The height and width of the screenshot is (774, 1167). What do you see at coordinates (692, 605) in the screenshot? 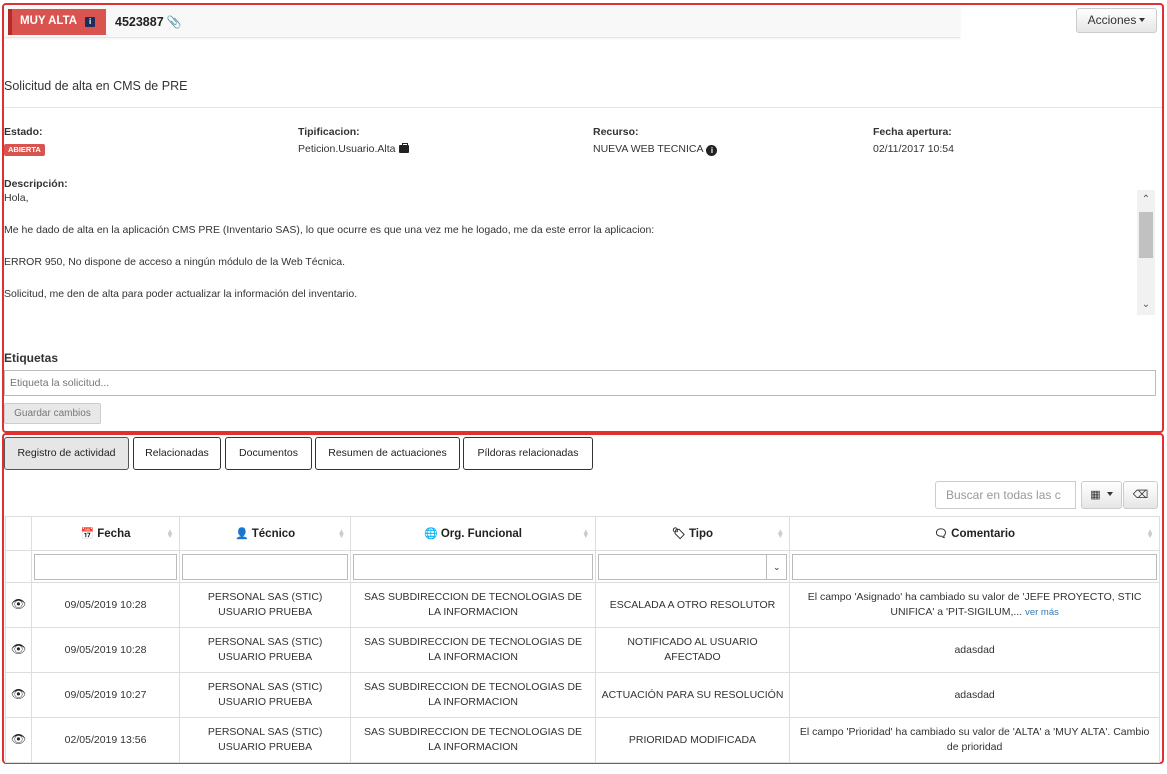
I see `tipo-cell: ESCALADA A OTRO RESOLUTOR` at bounding box center [692, 605].